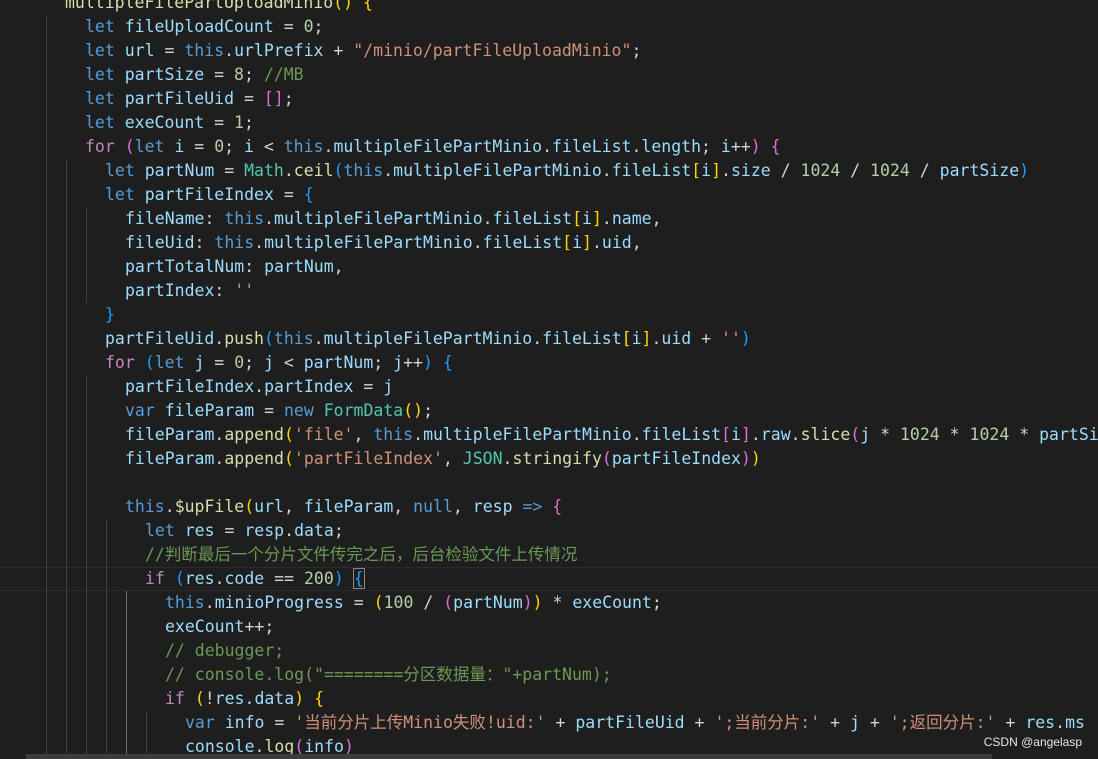  What do you see at coordinates (274, 698) in the screenshot?
I see `code-token: data` at bounding box center [274, 698].